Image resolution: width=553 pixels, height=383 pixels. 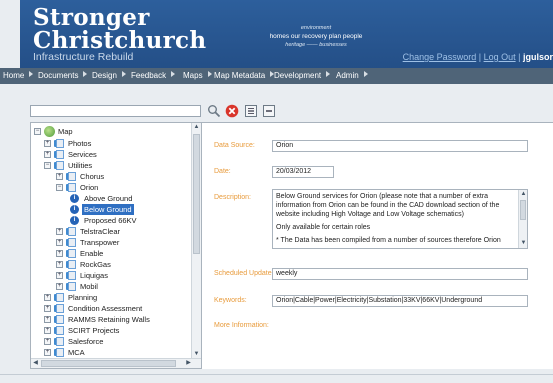 I want to click on tree-node-label: Chorus, so click(x=92, y=176).